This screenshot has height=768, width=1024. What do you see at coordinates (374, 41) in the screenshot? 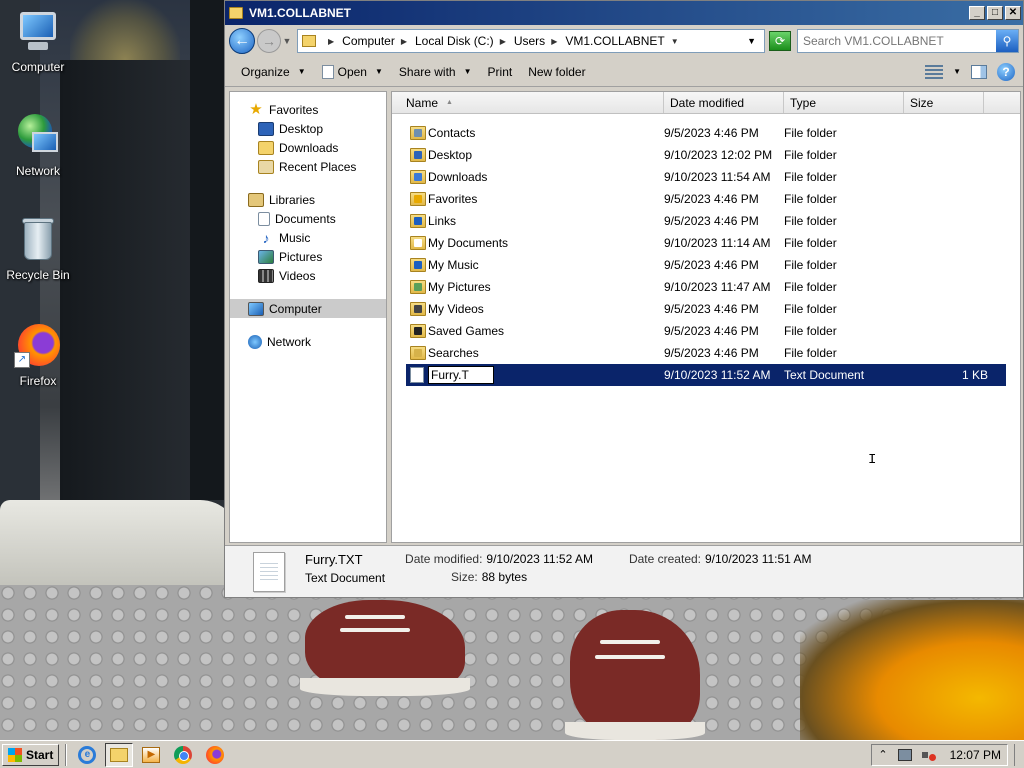
I see `breadcrumb-item-computer: Computer ▶` at bounding box center [374, 41].